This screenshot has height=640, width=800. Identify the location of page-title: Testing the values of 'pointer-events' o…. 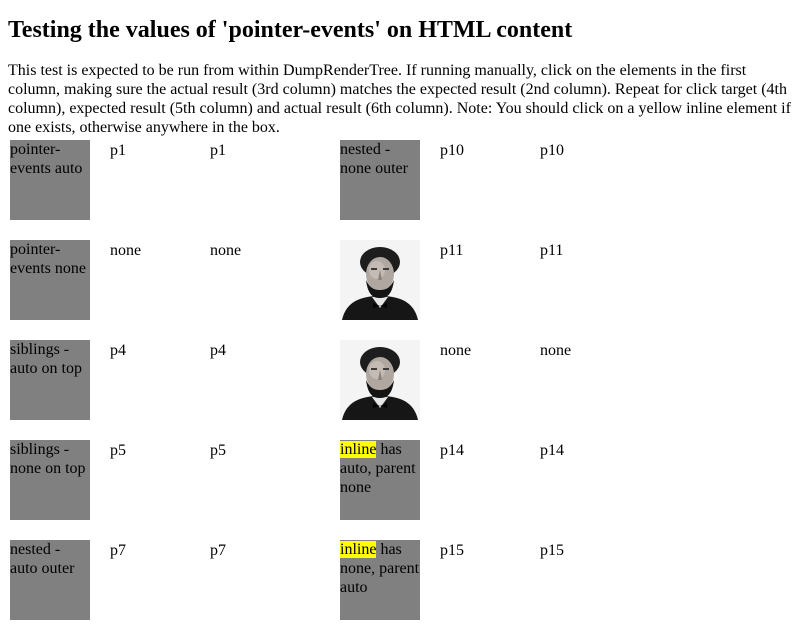
(290, 30).